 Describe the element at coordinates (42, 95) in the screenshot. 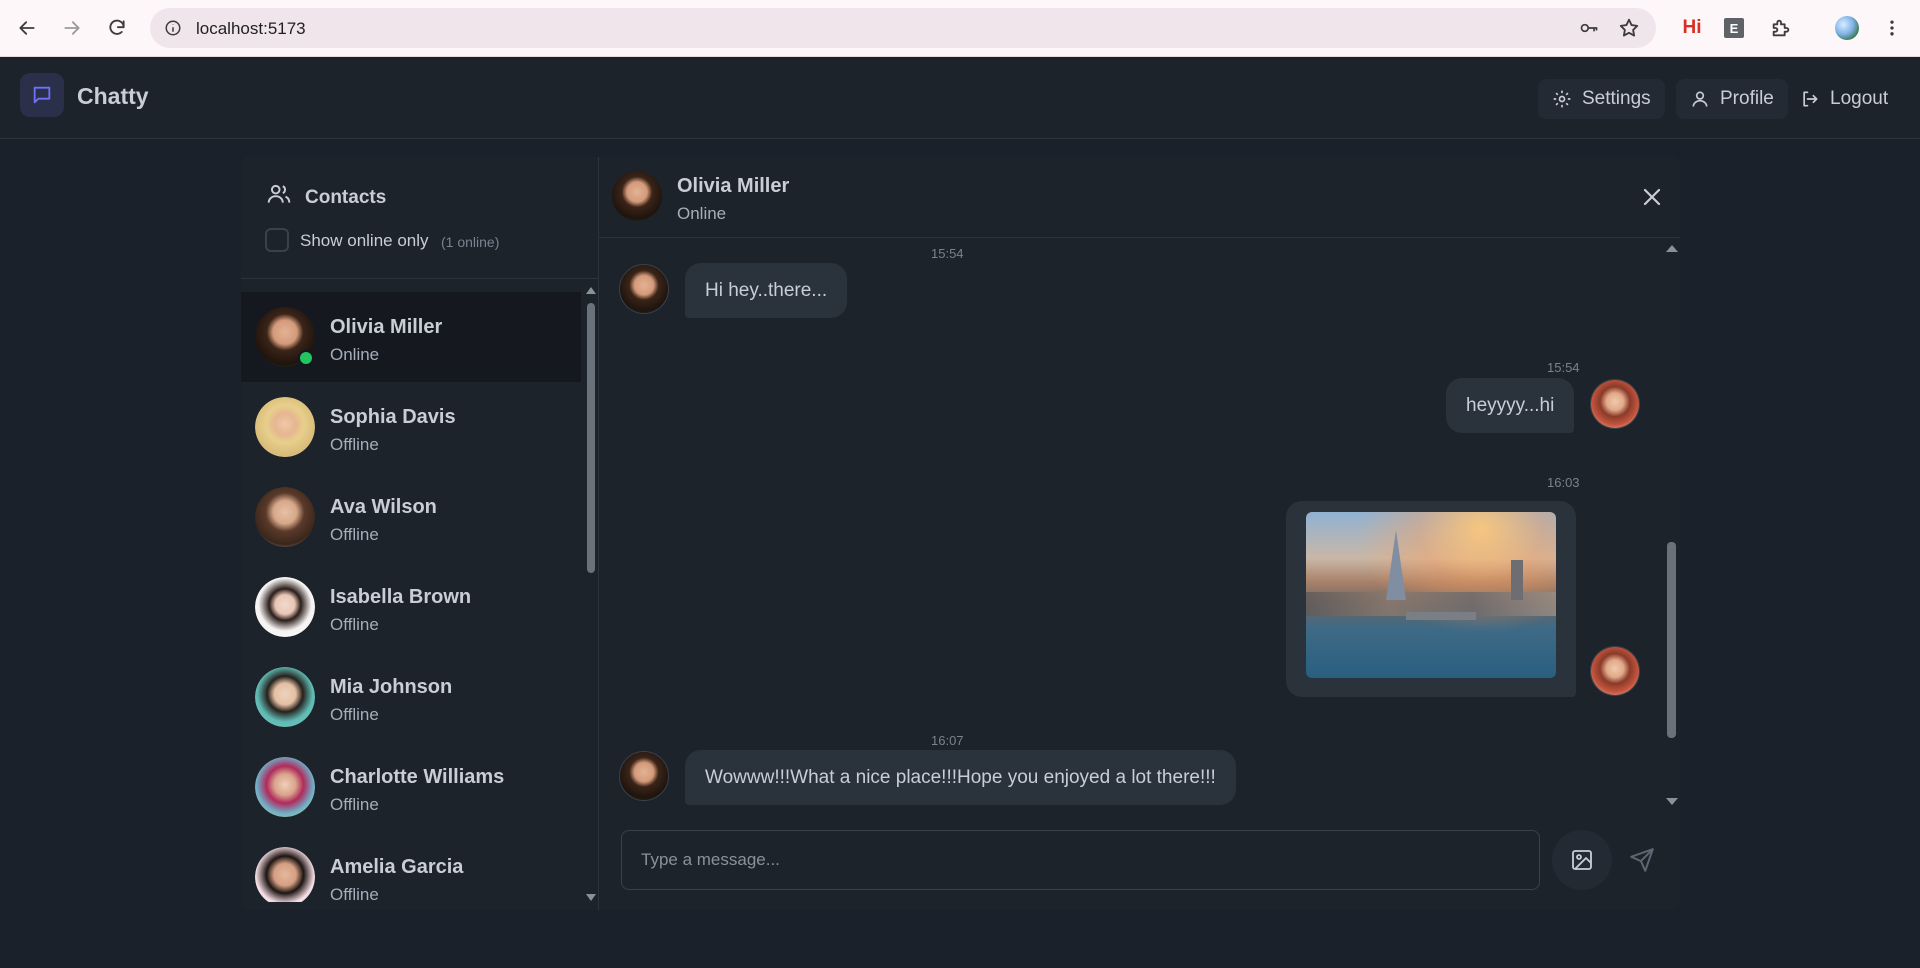

I see `logo-chat-icon` at that location.